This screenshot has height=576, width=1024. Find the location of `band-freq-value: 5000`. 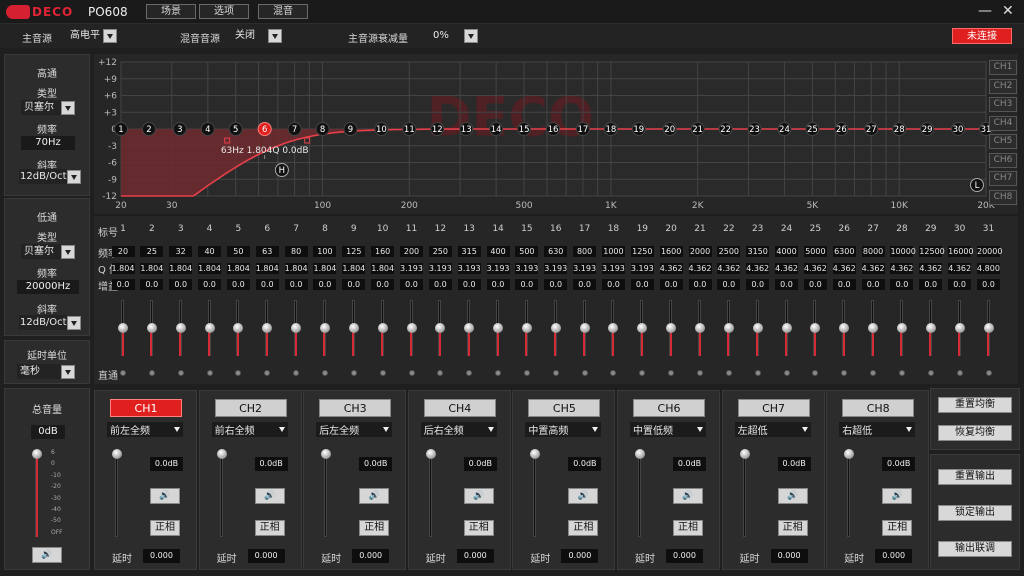

band-freq-value: 5000 is located at coordinates (815, 251).